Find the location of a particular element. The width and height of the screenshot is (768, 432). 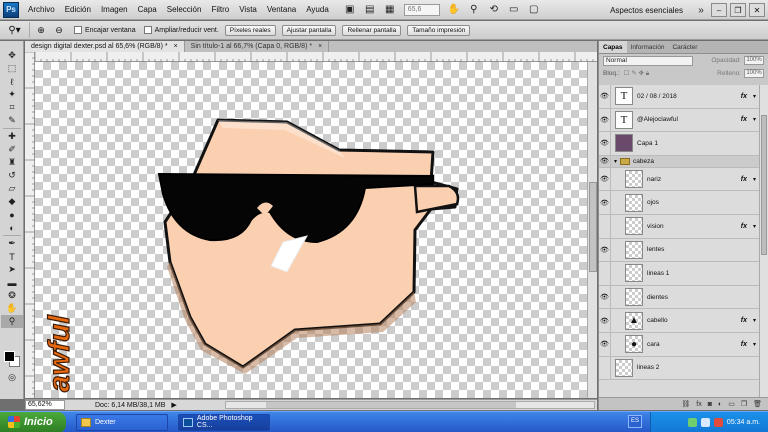

close-button: ✕ is located at coordinates (757, 10).